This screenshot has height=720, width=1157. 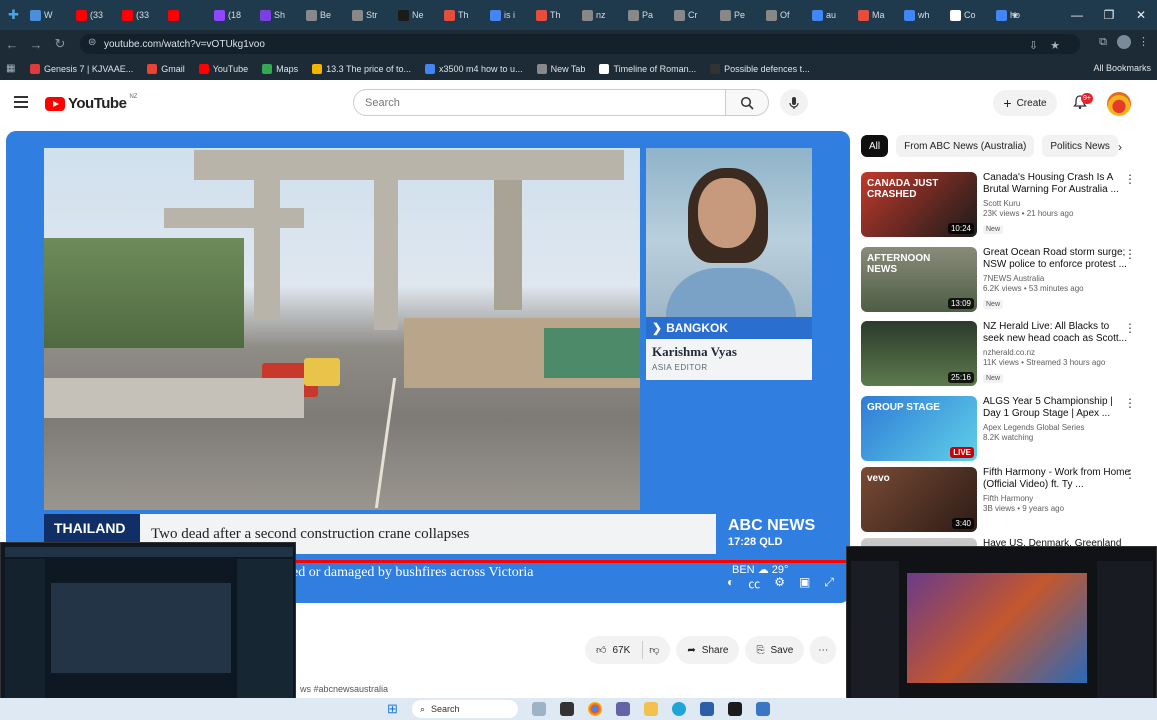 What do you see at coordinates (919, 279) in the screenshot?
I see `video-thumbnail: AFTERNOON NEWS 13:09` at bounding box center [919, 279].